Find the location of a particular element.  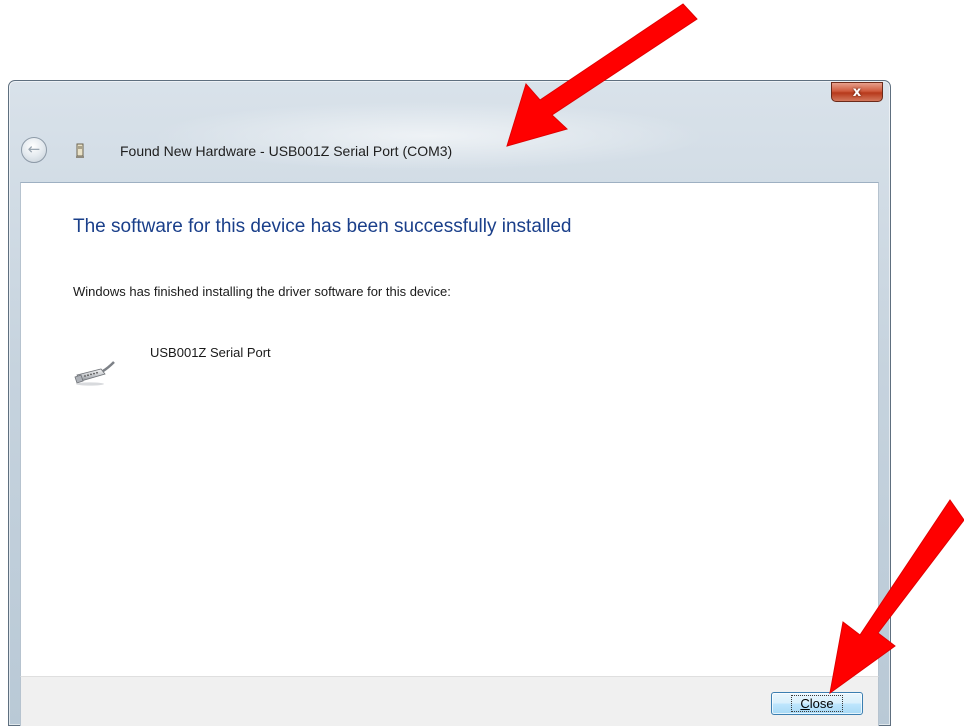

arrow-to-title-icon is located at coordinates (602, 75).